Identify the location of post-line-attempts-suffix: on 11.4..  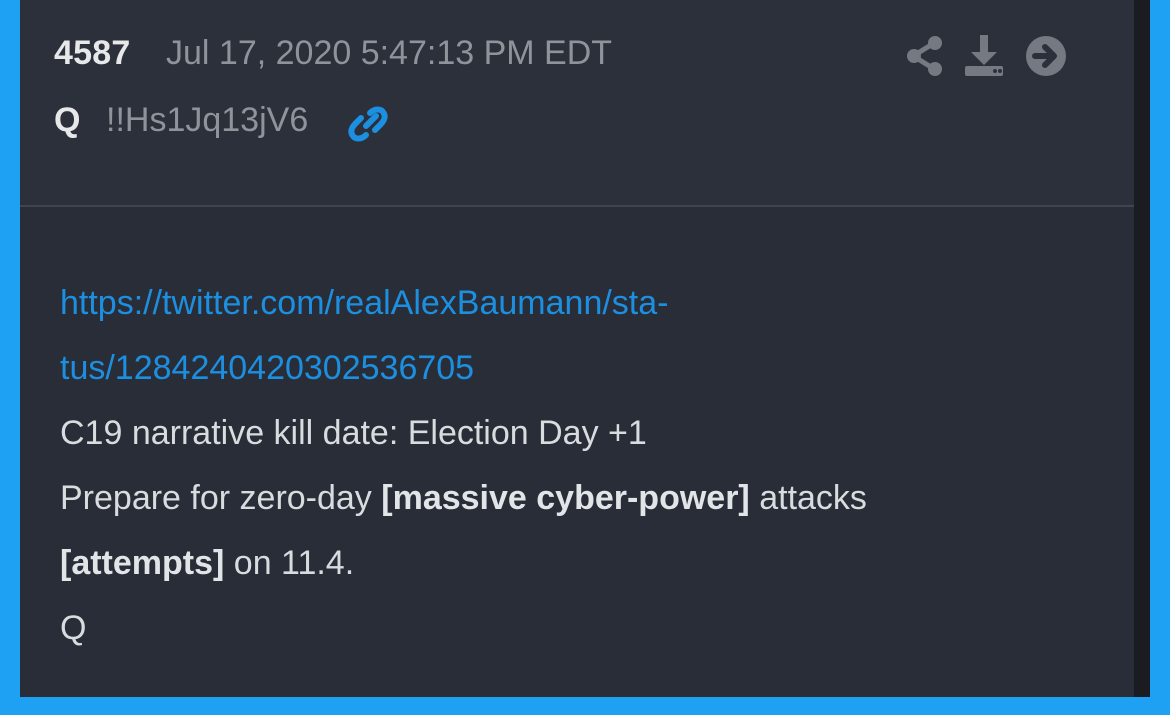
(289, 563).